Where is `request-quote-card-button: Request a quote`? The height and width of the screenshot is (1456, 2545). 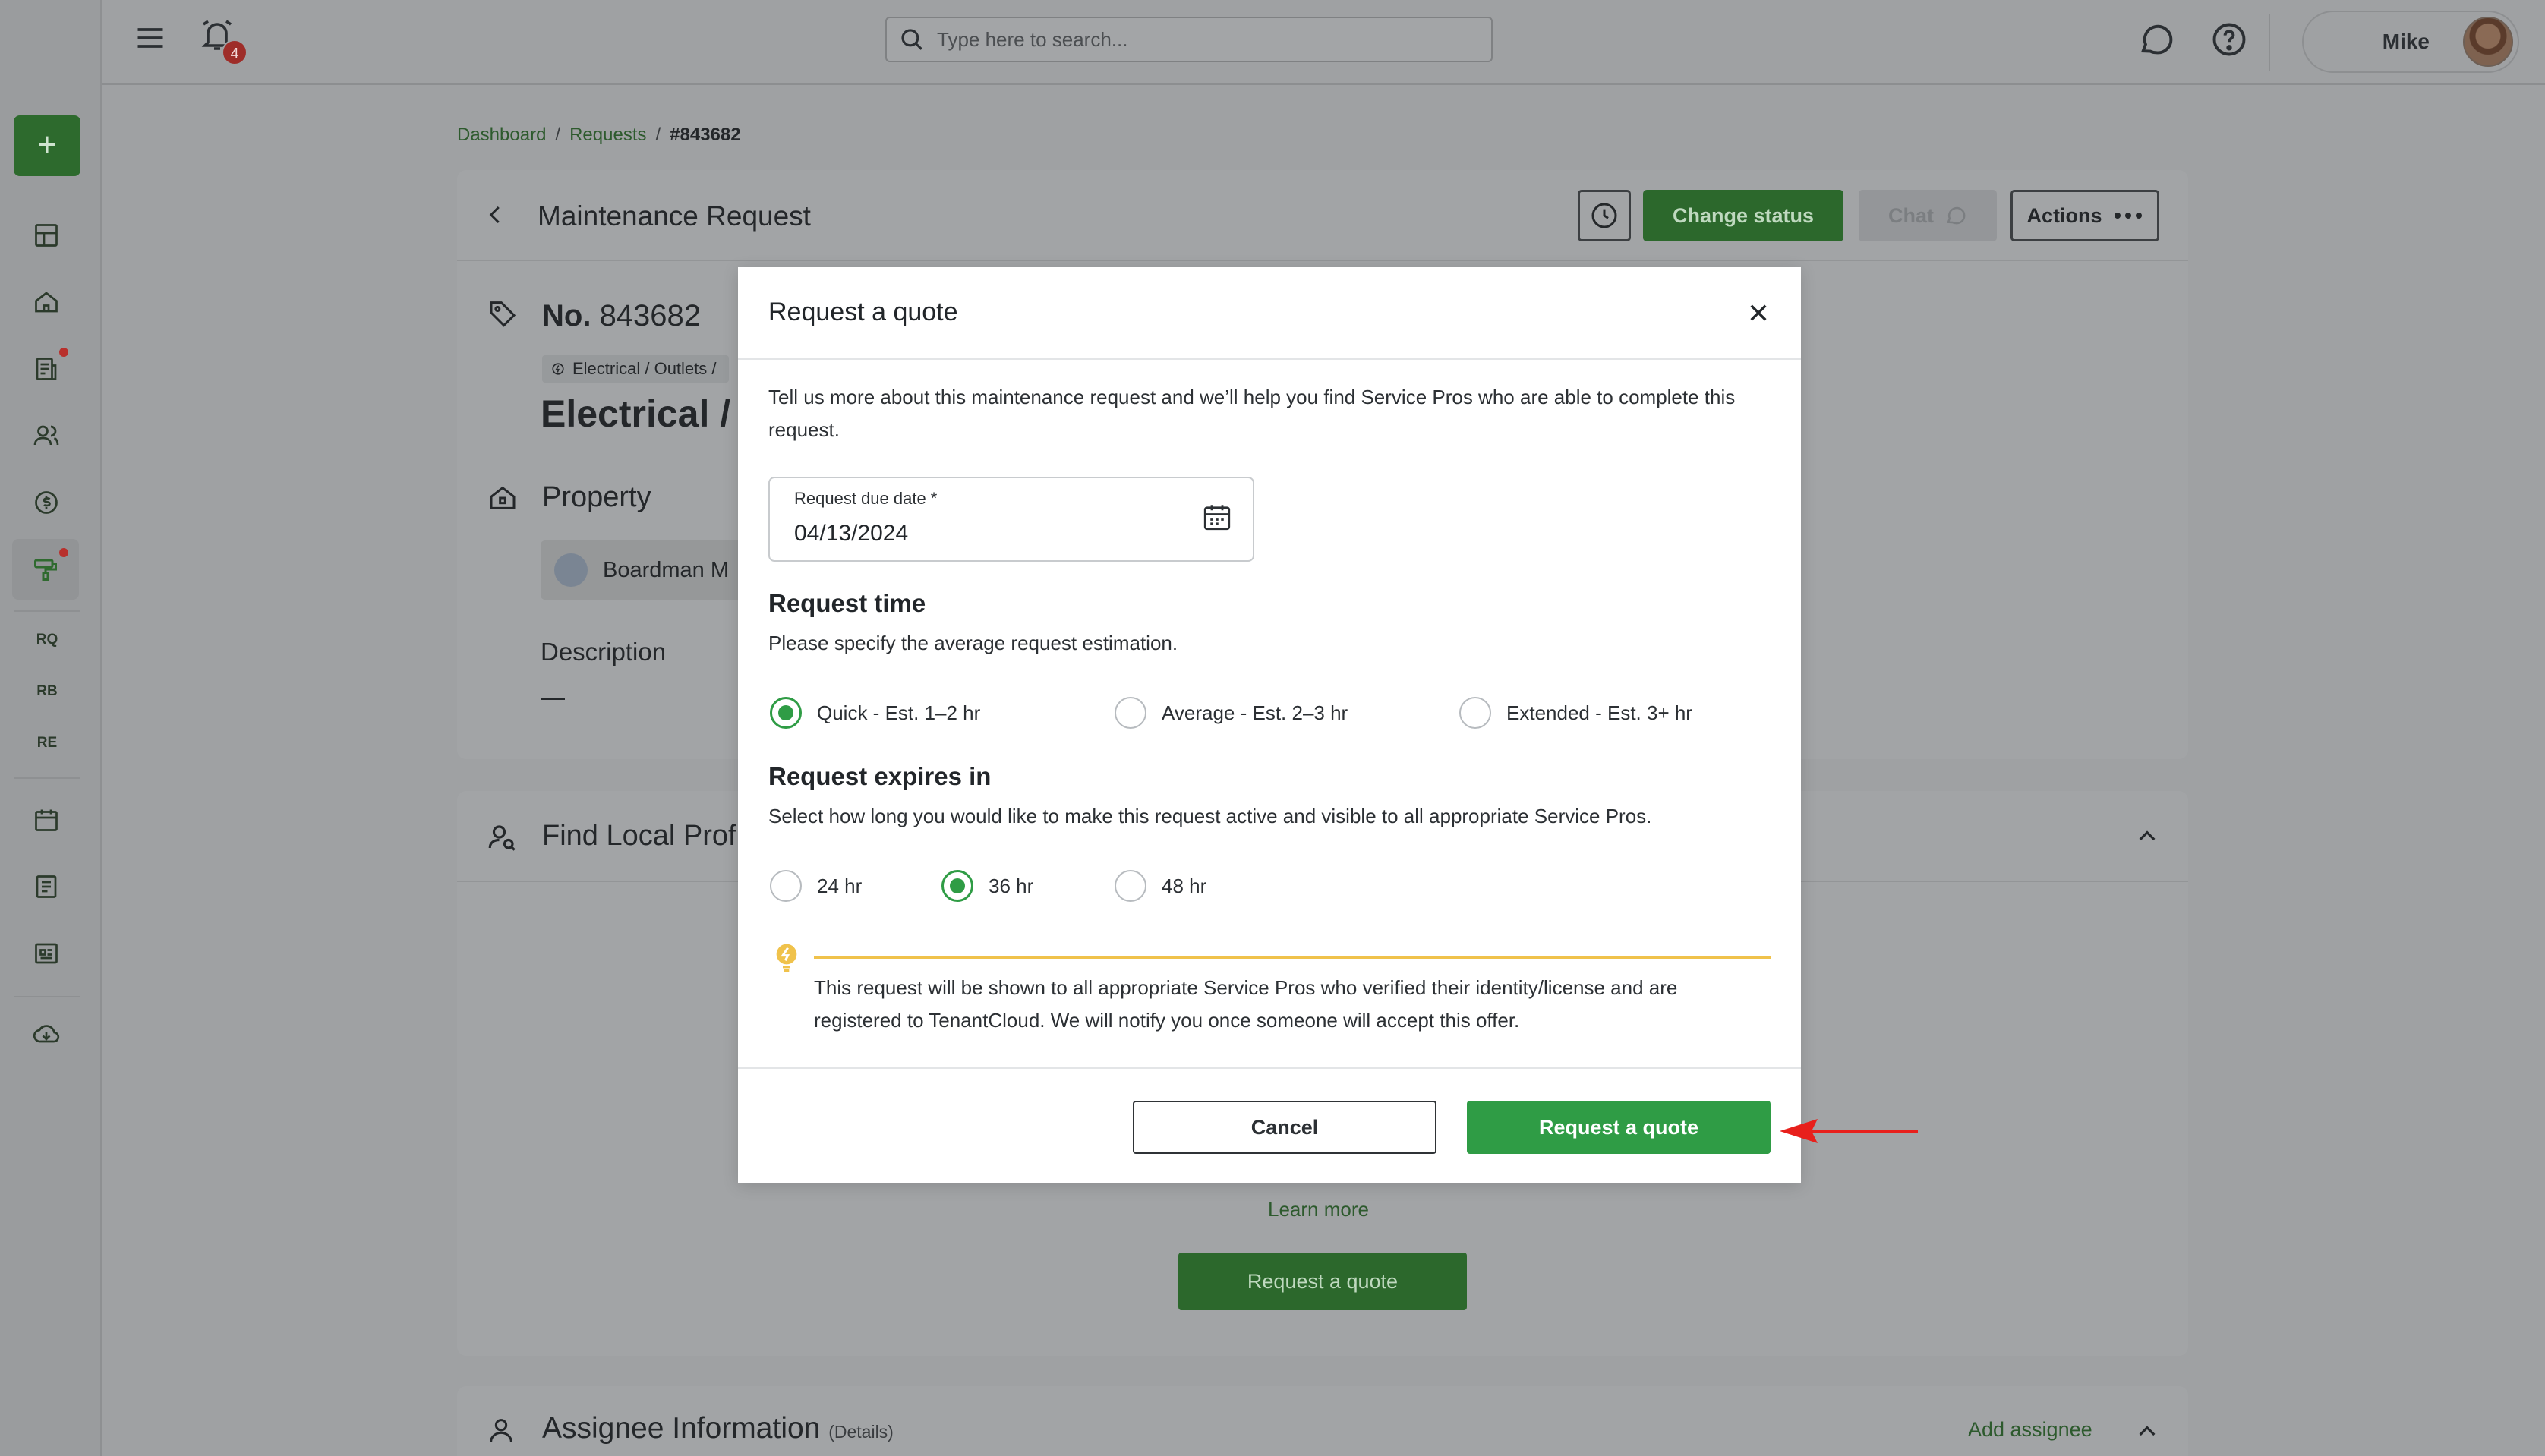
request-quote-card-button: Request a quote is located at coordinates (1322, 1281).